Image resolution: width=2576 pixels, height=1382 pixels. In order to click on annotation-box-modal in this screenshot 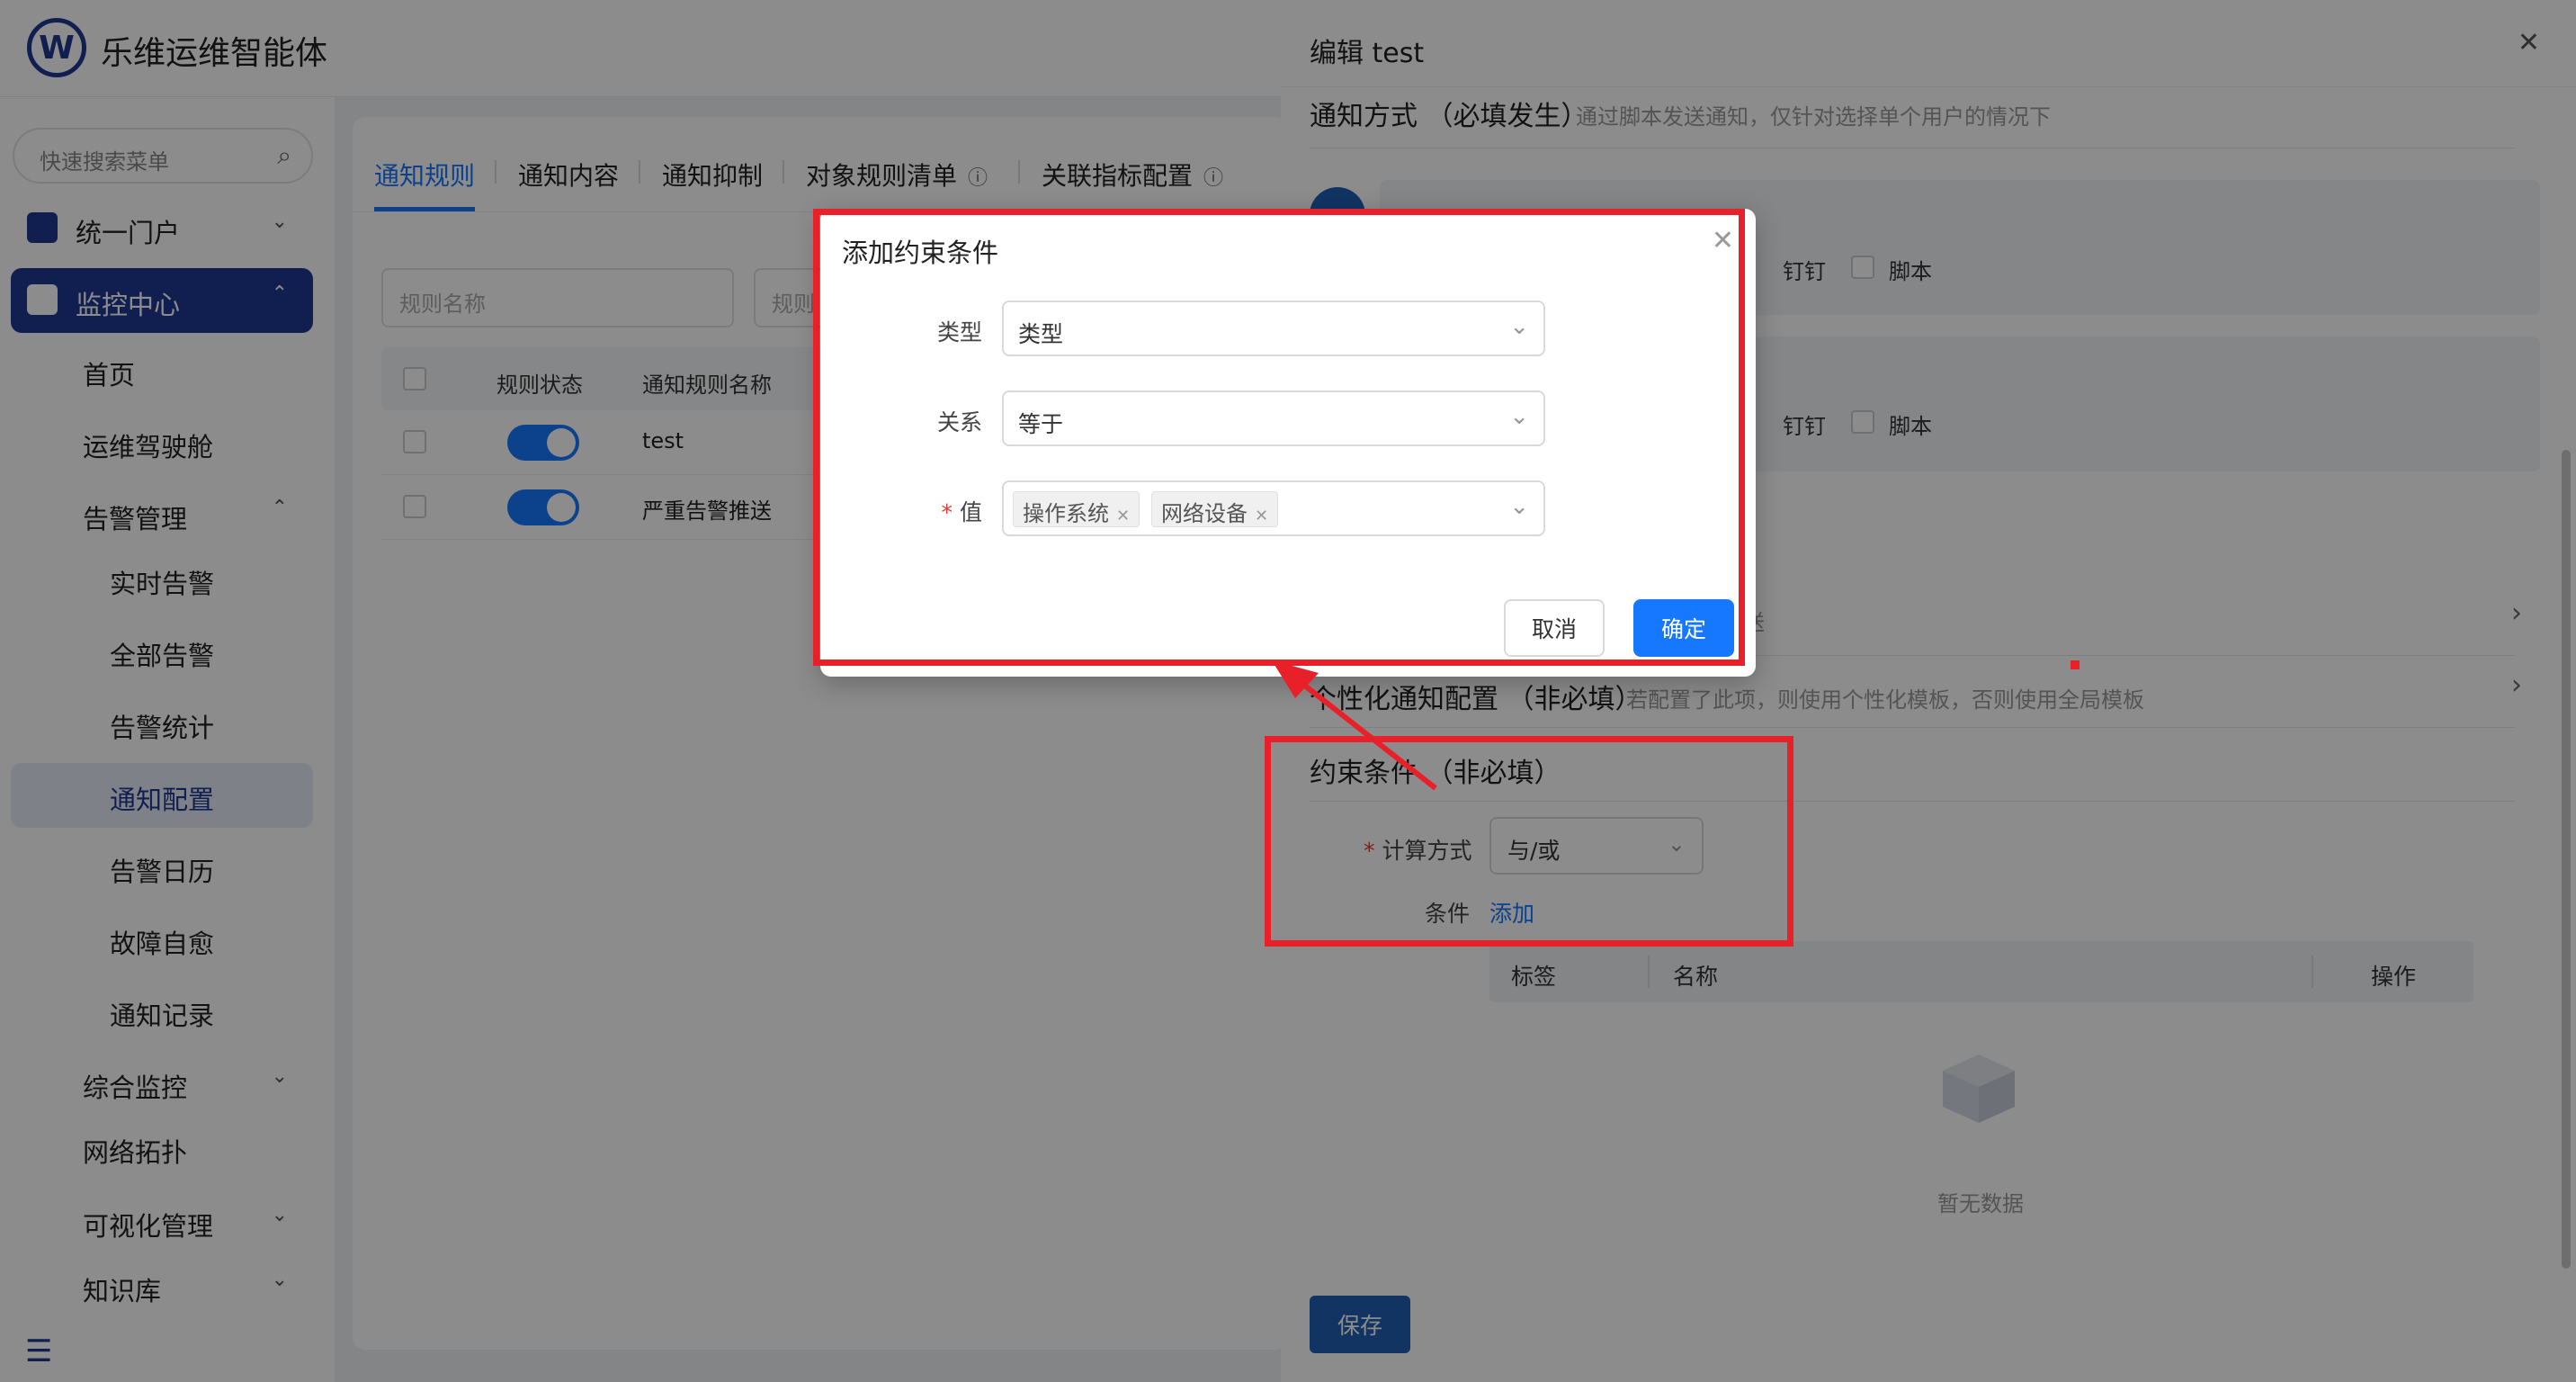, I will do `click(1279, 438)`.